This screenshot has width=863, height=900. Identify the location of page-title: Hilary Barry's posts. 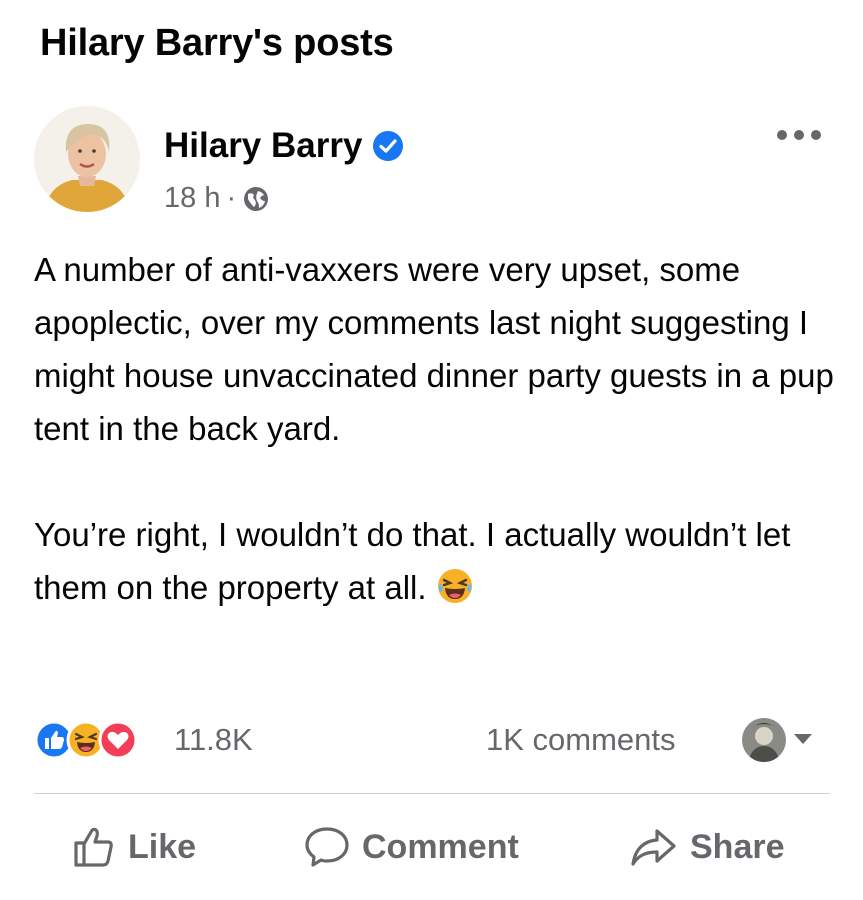
(217, 43).